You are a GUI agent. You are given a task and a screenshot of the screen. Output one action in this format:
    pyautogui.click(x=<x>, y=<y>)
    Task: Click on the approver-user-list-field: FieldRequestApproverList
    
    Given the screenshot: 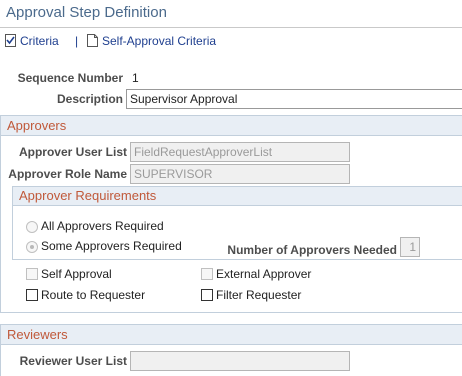 What is the action you would take?
    pyautogui.click(x=240, y=152)
    